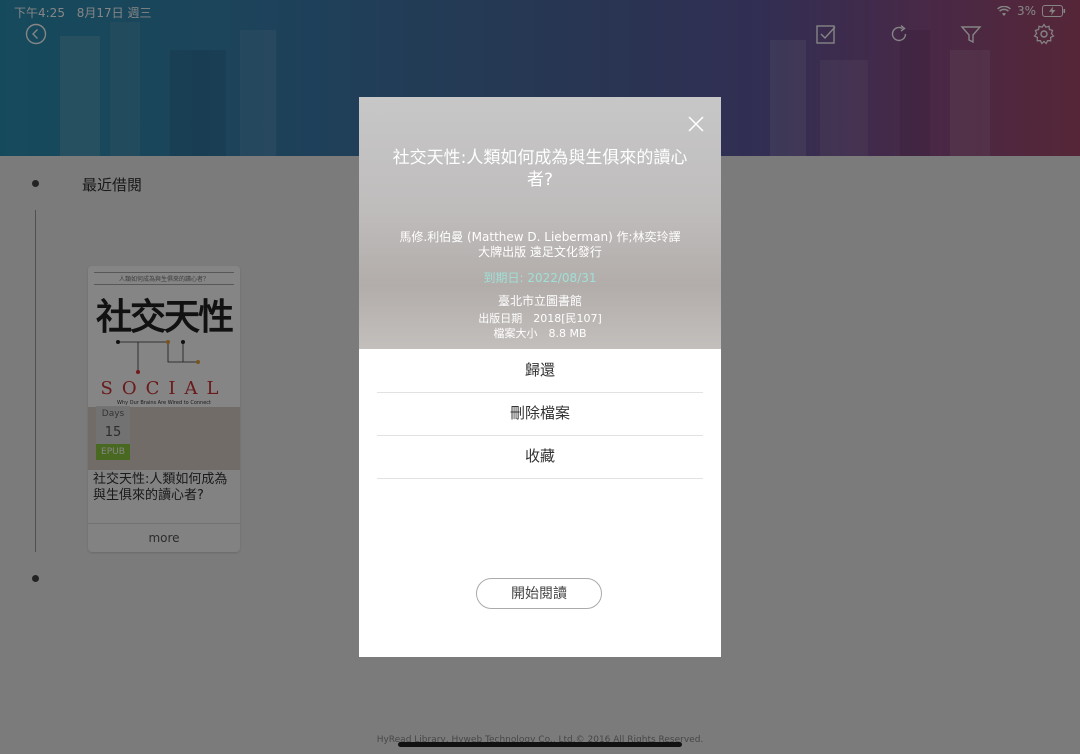  I want to click on modal-meta: 出版日期 2018[民107] 檔案大小 8.8 MB, so click(540, 326).